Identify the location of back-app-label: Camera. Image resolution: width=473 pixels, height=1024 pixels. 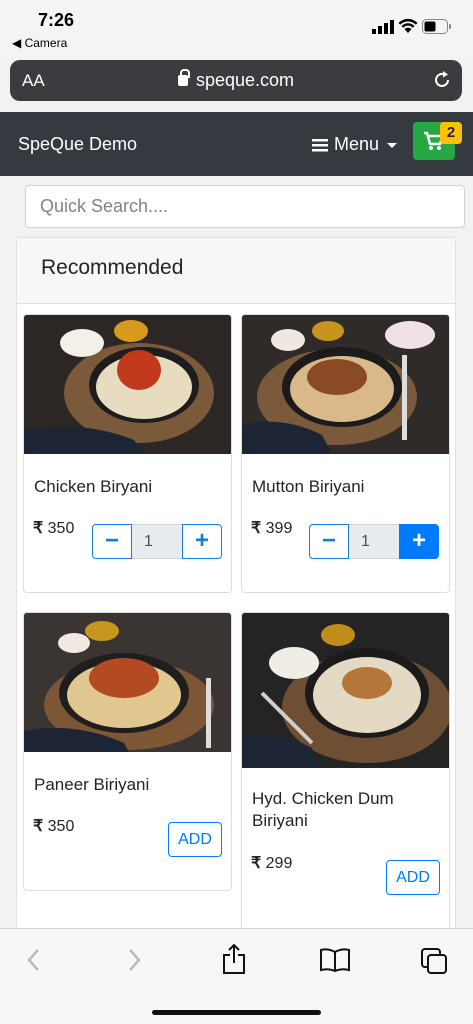
(46, 43).